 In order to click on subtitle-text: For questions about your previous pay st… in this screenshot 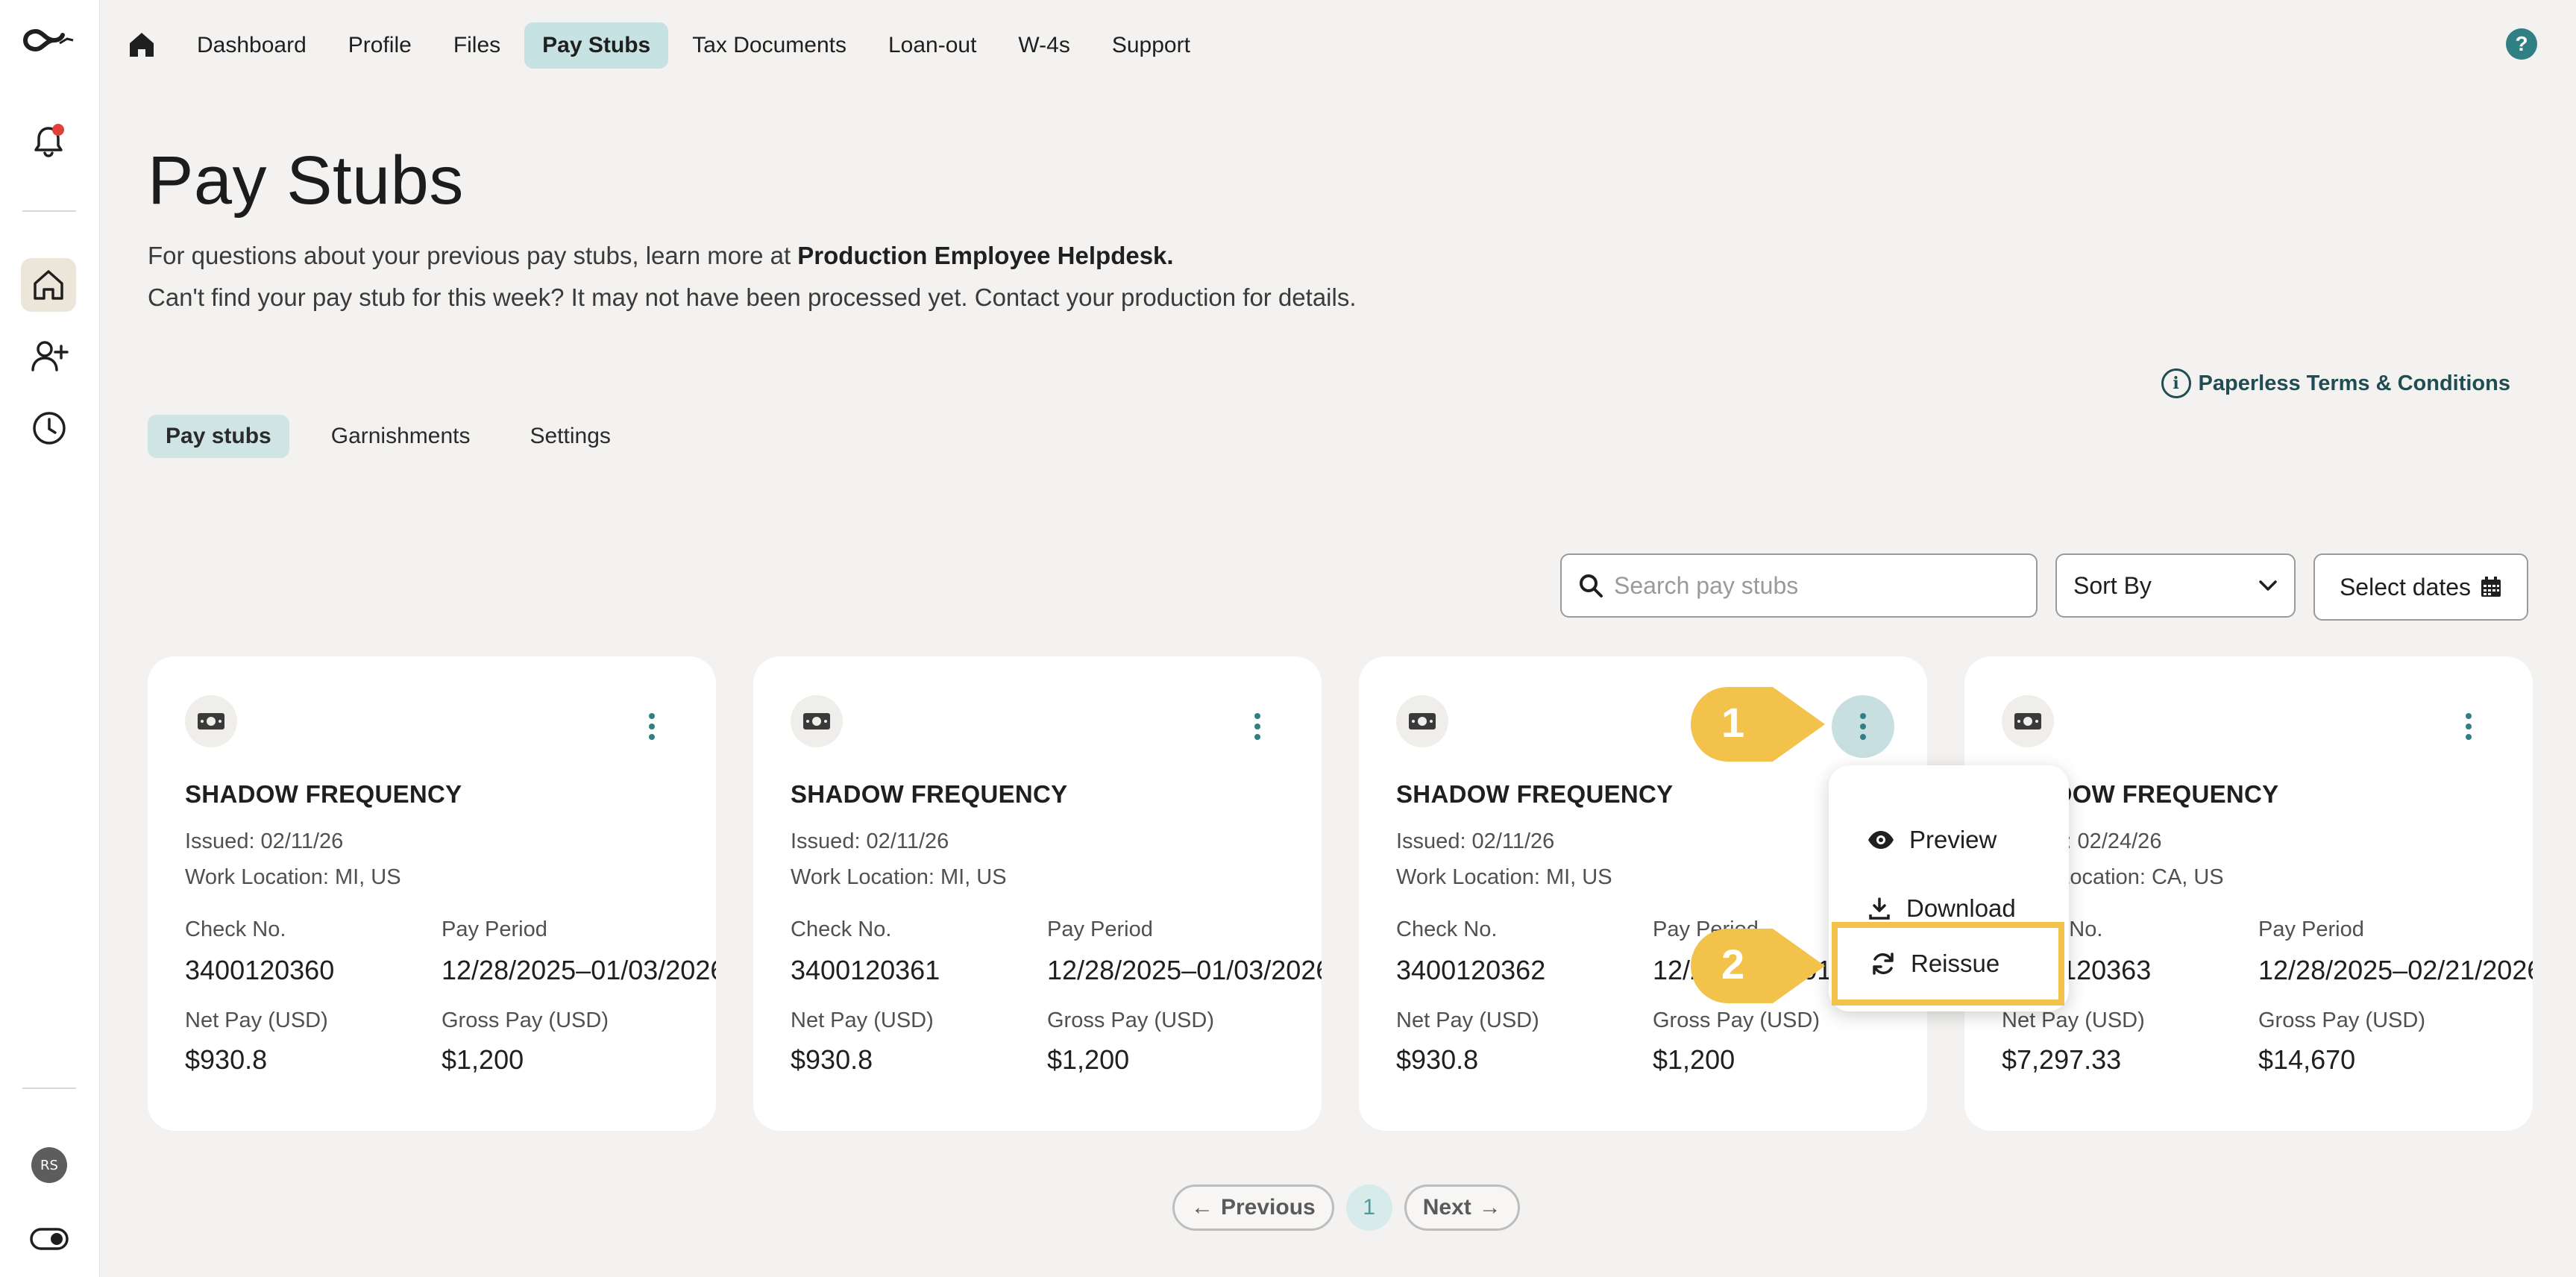, I will do `click(473, 256)`.